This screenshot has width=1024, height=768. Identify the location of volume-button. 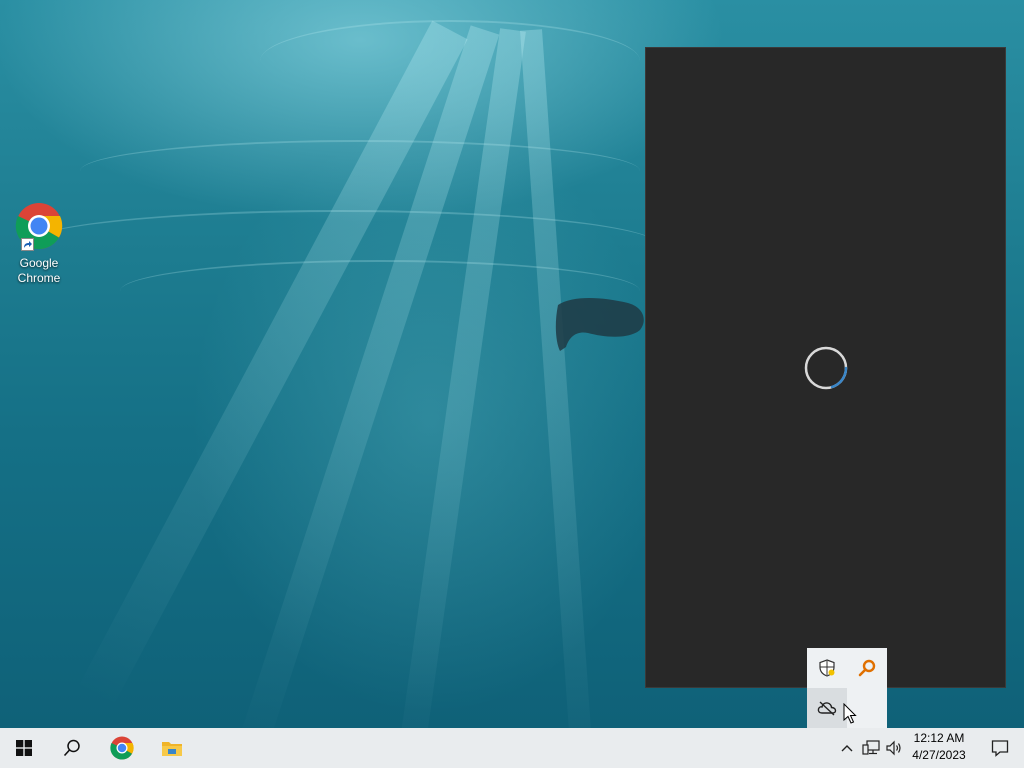
(894, 748).